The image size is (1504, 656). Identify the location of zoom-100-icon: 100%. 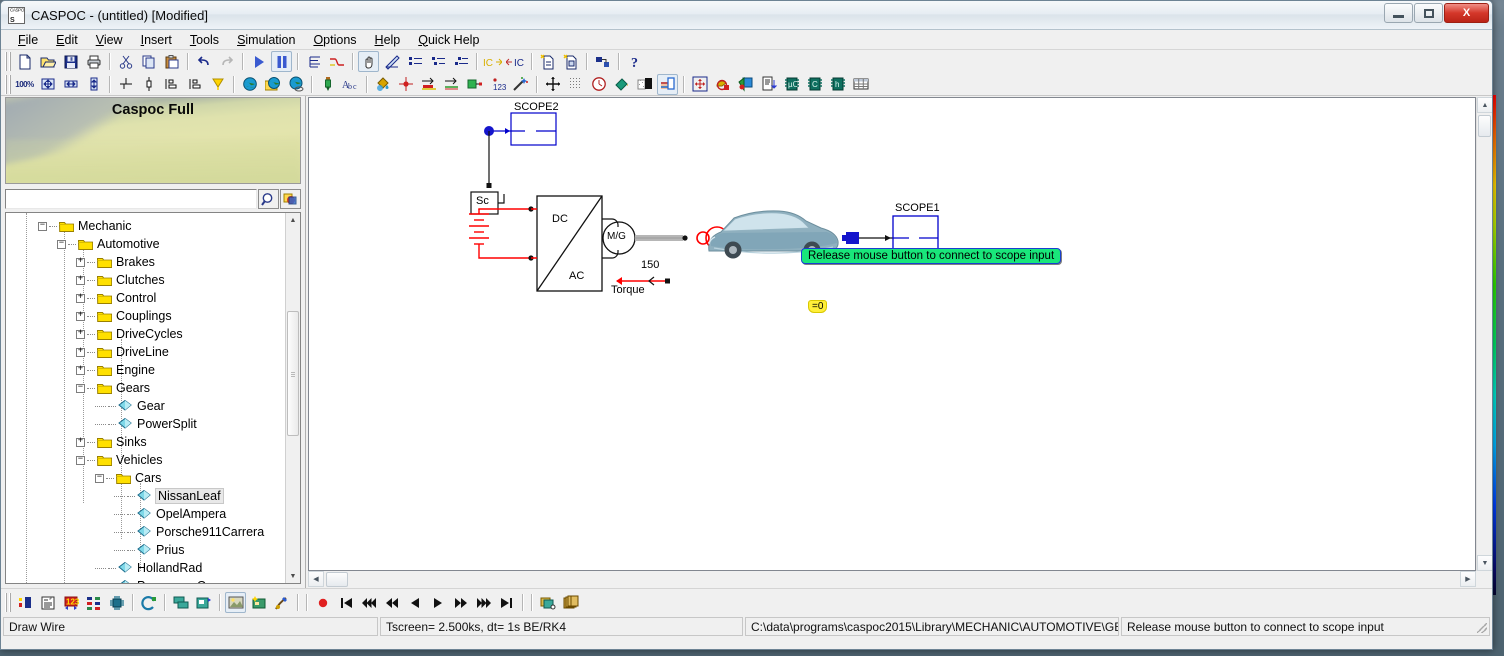
(24, 84).